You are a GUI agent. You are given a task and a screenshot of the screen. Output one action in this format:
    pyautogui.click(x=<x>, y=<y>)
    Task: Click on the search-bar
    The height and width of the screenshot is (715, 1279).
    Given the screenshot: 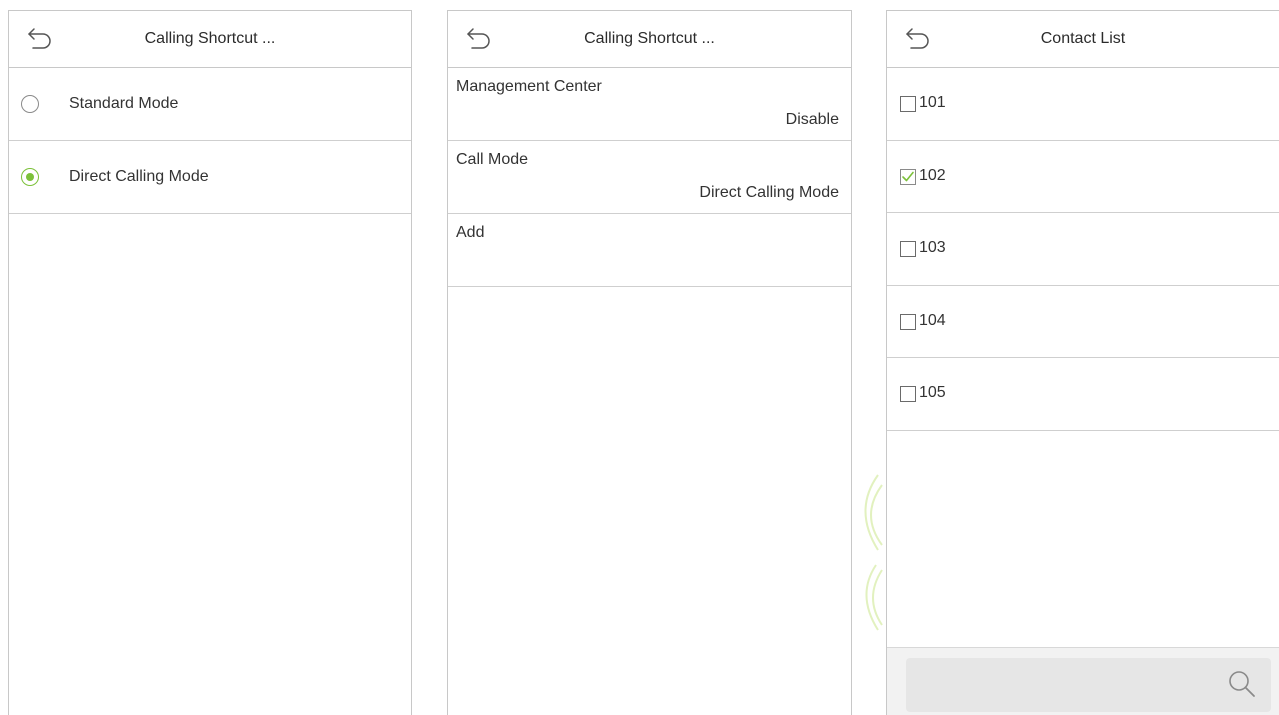 What is the action you would take?
    pyautogui.click(x=1083, y=681)
    